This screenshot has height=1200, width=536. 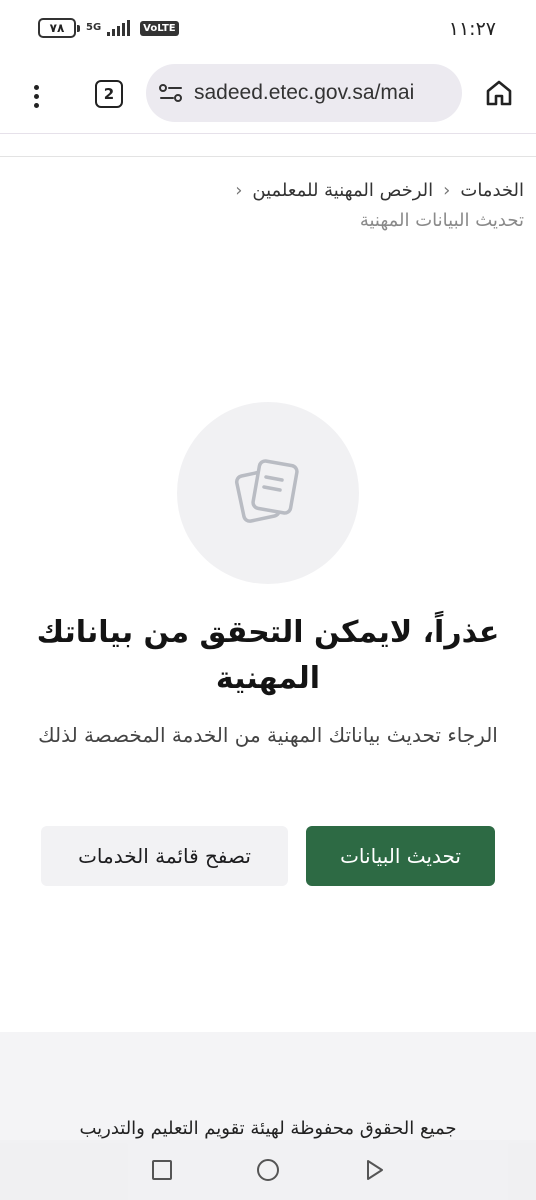 I want to click on battery-level: ٧٨, so click(x=57, y=28).